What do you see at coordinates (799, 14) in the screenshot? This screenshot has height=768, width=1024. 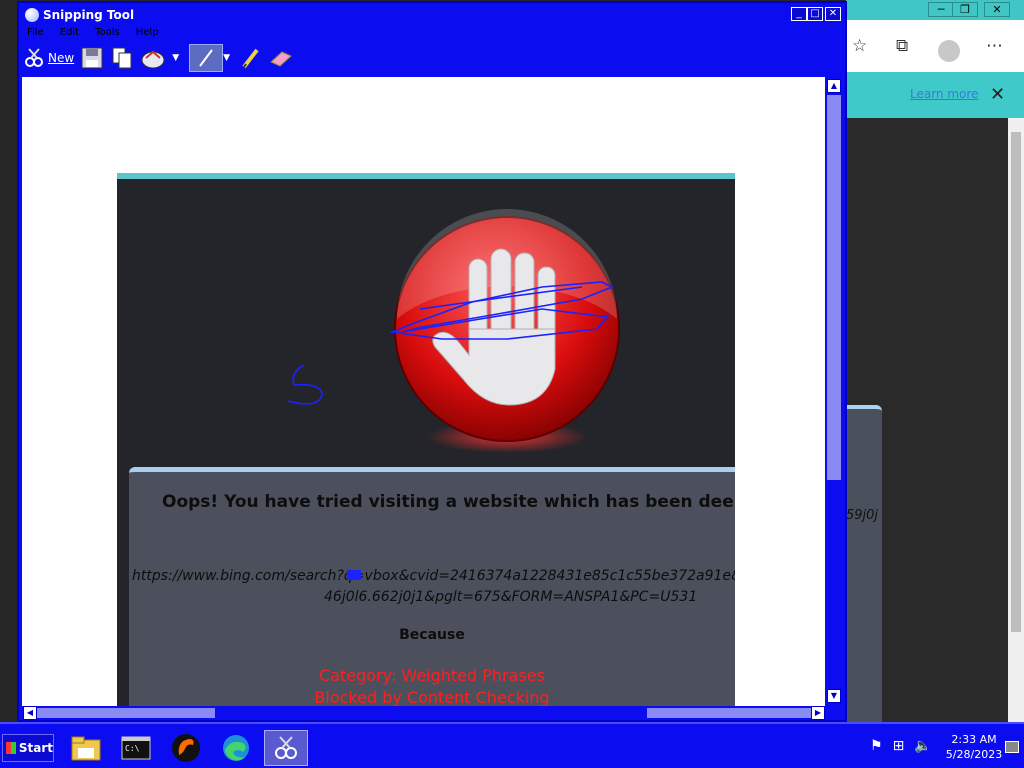 I see `minimize-button: _` at bounding box center [799, 14].